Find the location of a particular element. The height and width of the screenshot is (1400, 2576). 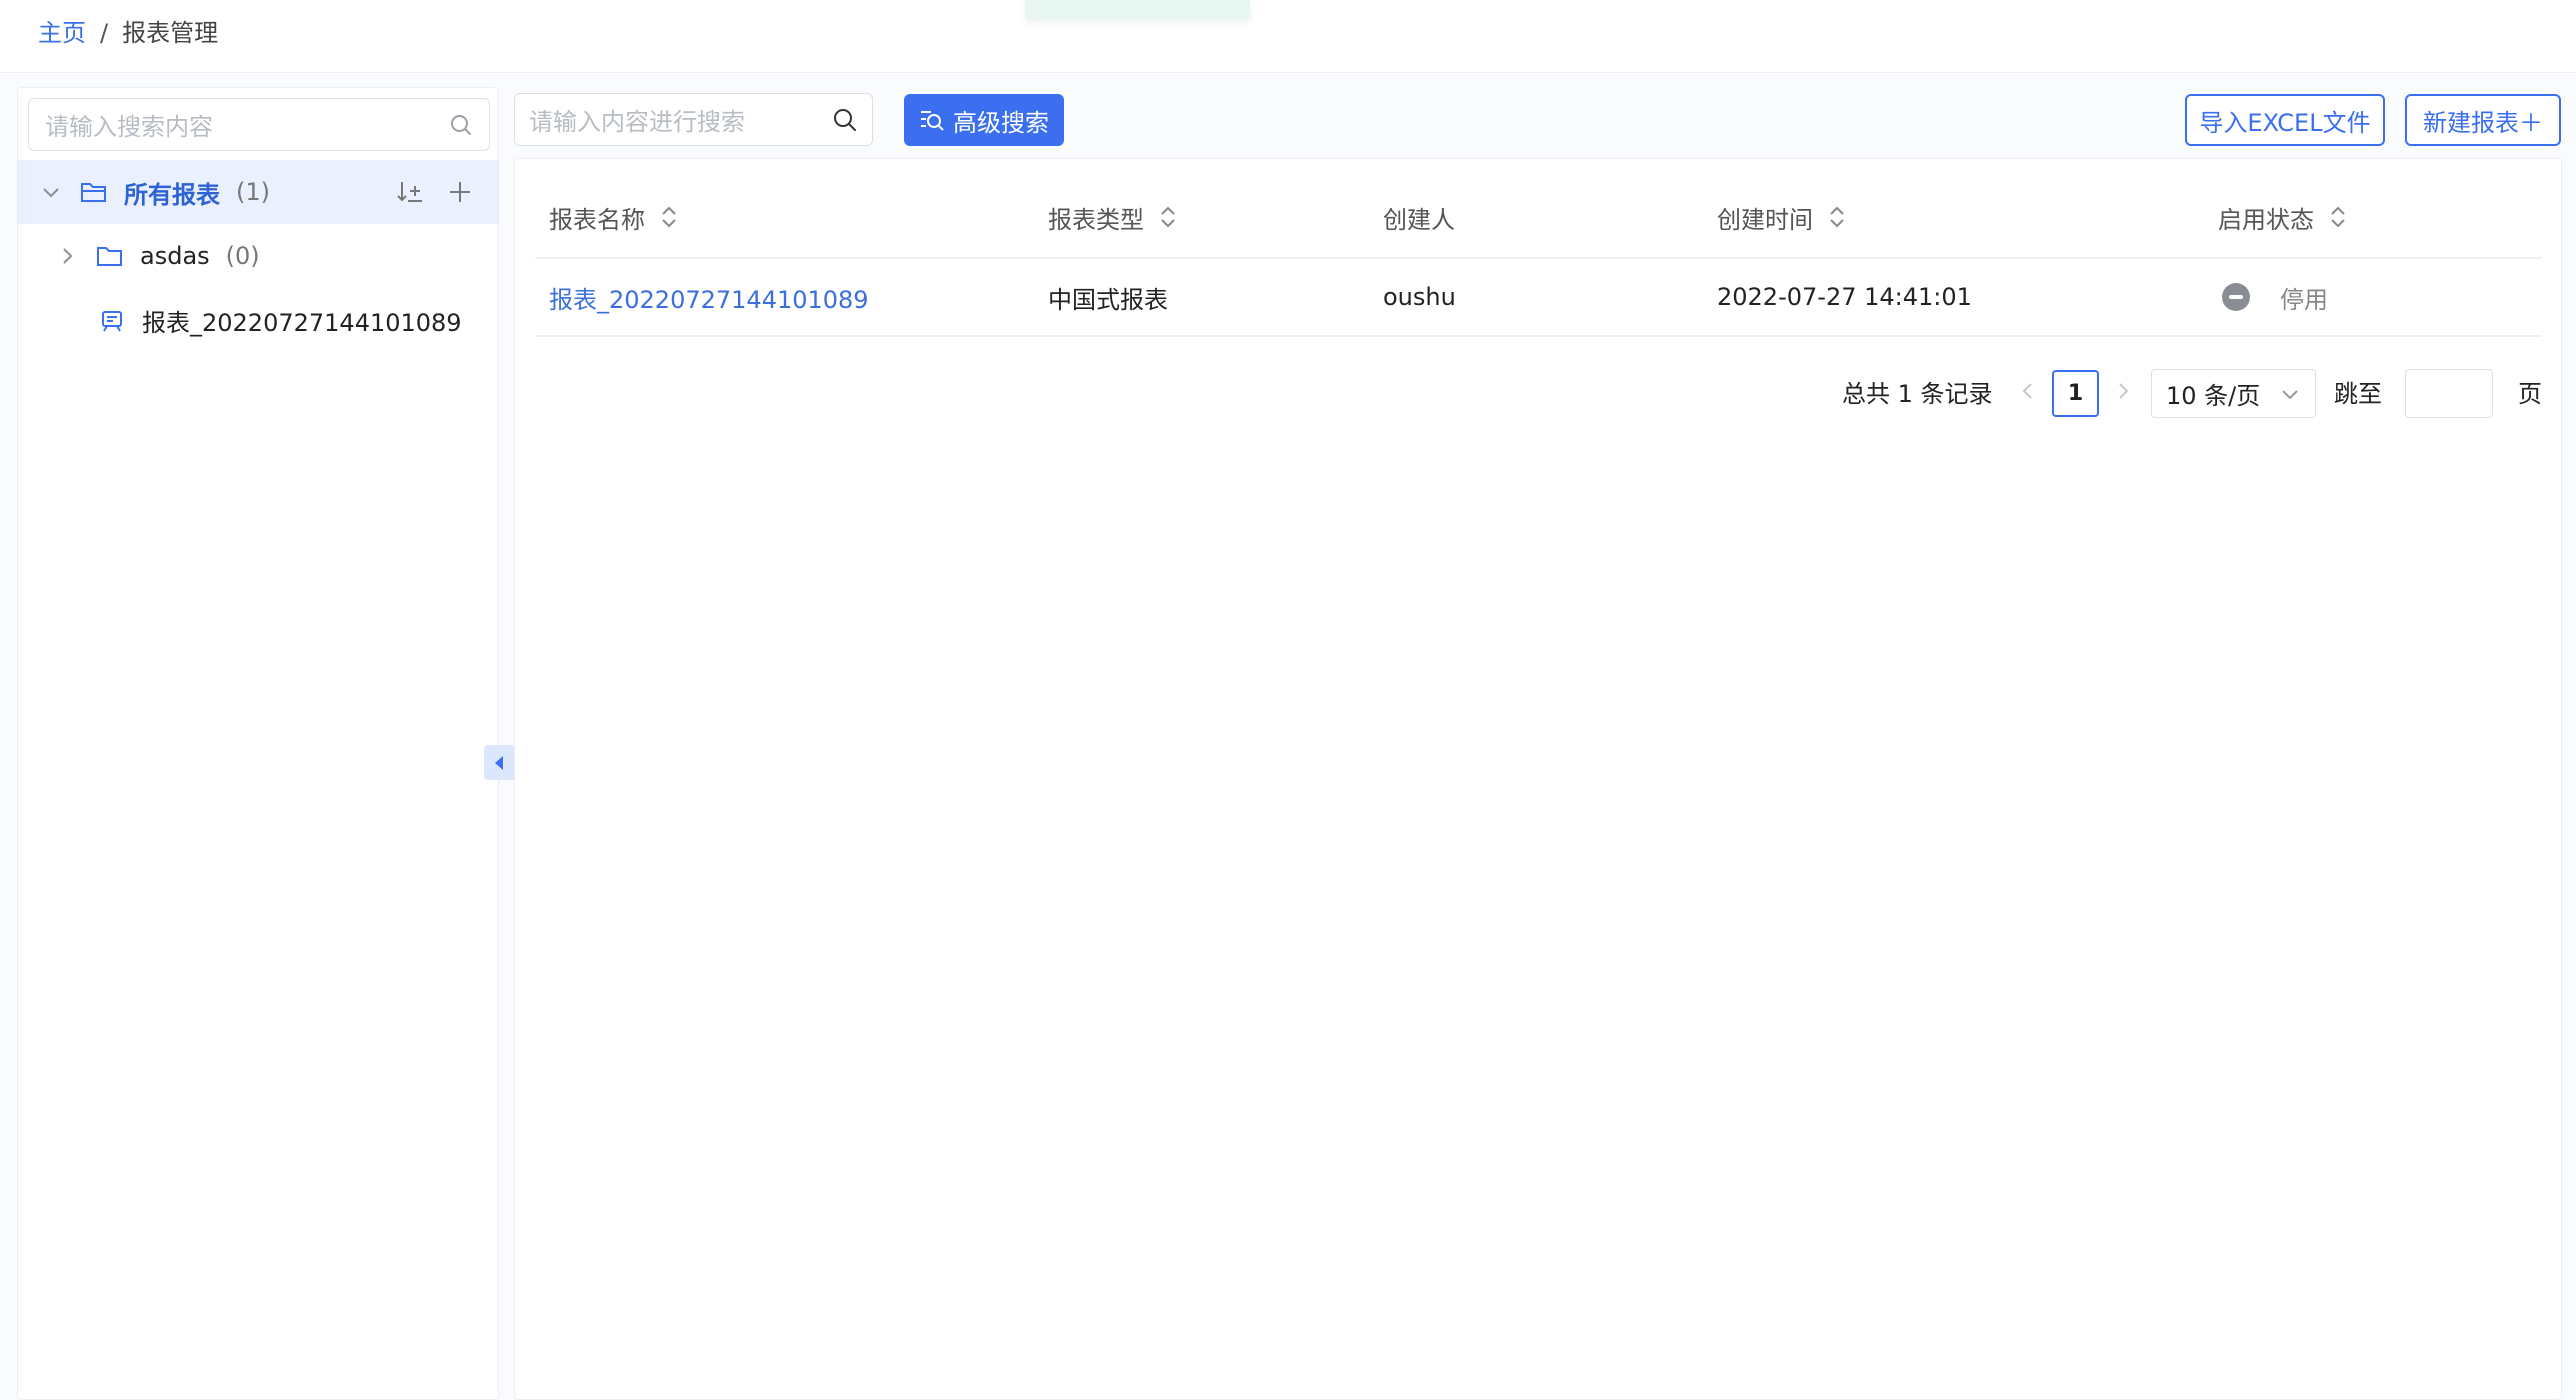

add-icon is located at coordinates (460, 192).